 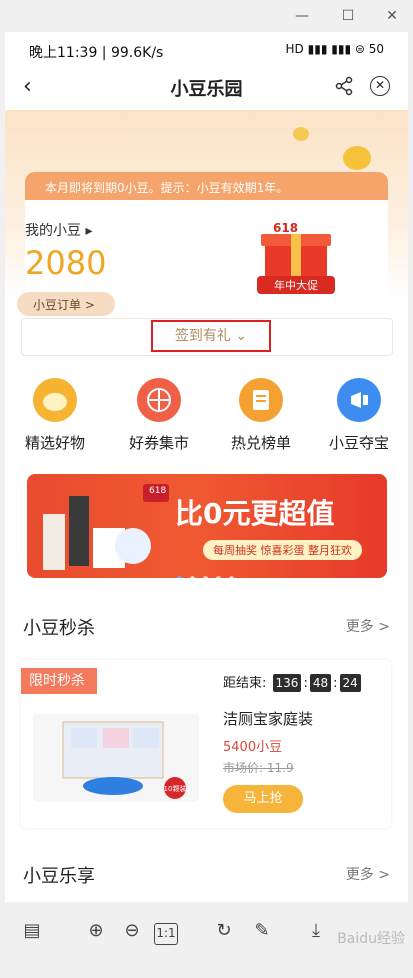 I want to click on promo-bottom-text: 年中大促, so click(x=296, y=285).